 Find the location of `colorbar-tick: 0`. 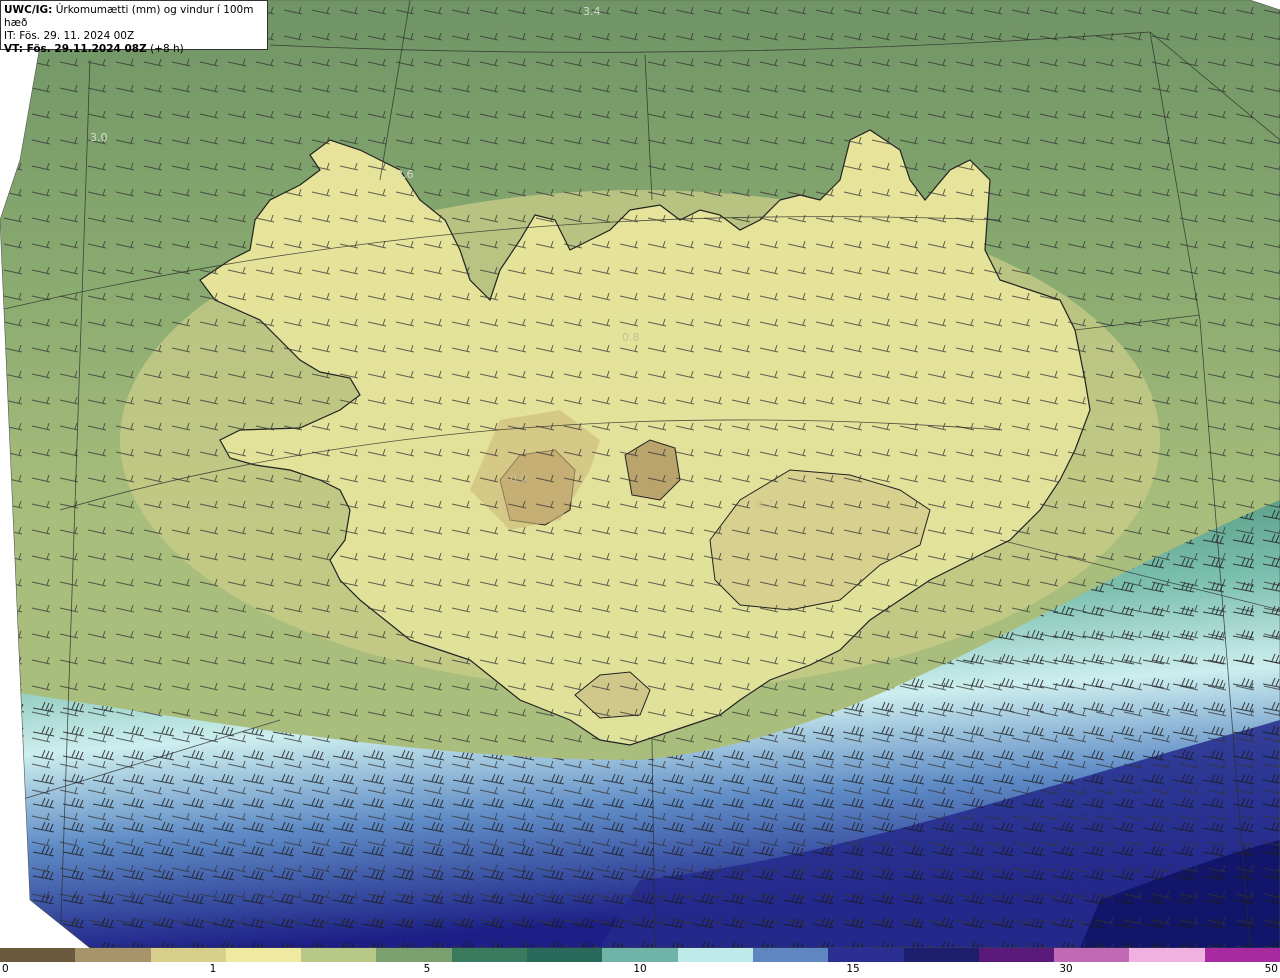

colorbar-tick: 0 is located at coordinates (5, 969).